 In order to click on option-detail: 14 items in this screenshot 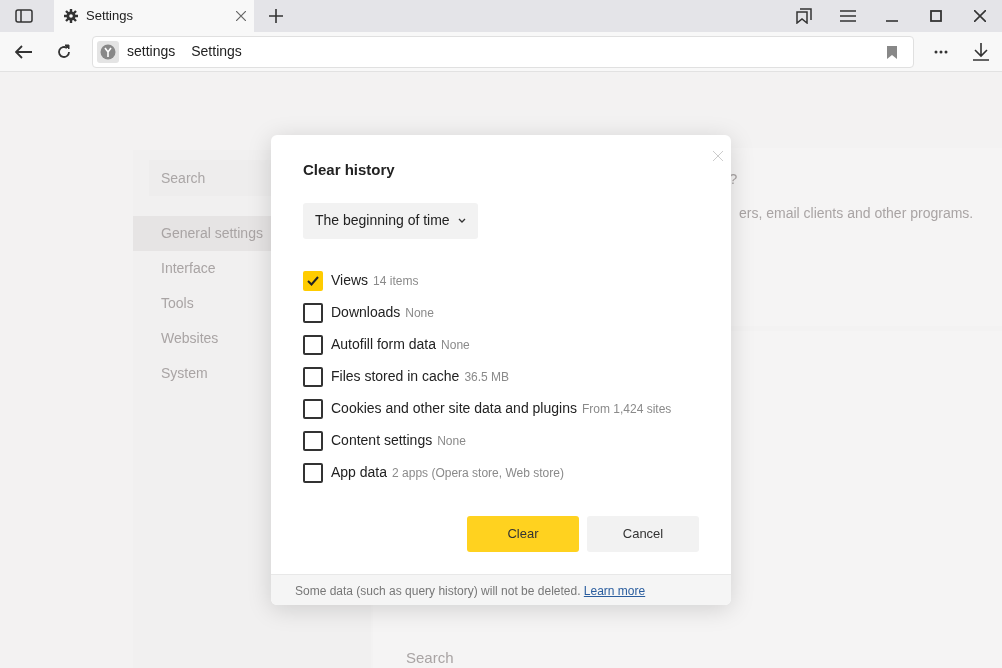, I will do `click(396, 281)`.